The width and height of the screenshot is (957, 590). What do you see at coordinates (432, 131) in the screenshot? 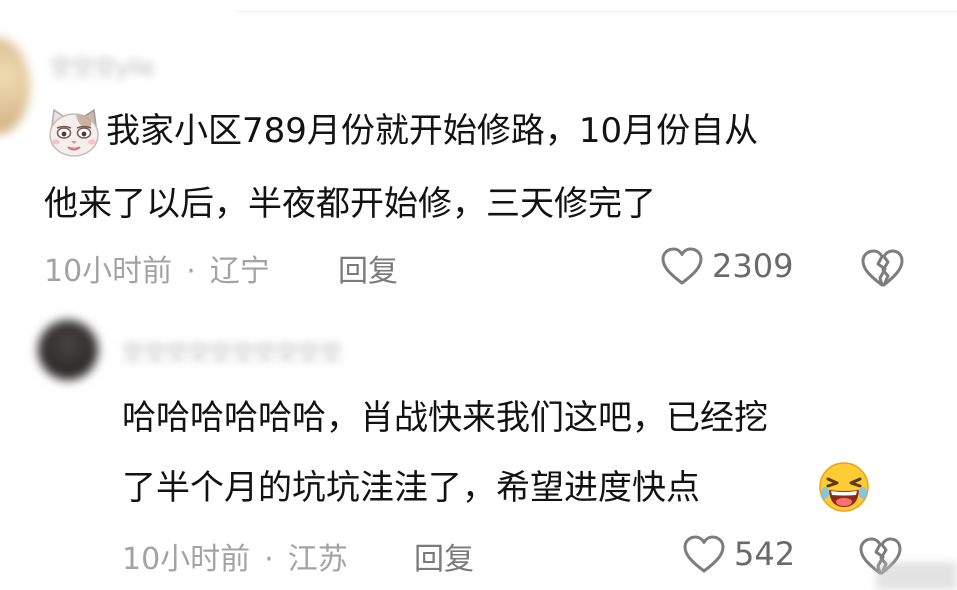
I see `comment-text-line-1: 我家小区789月份就开始修路，10月份自从` at bounding box center [432, 131].